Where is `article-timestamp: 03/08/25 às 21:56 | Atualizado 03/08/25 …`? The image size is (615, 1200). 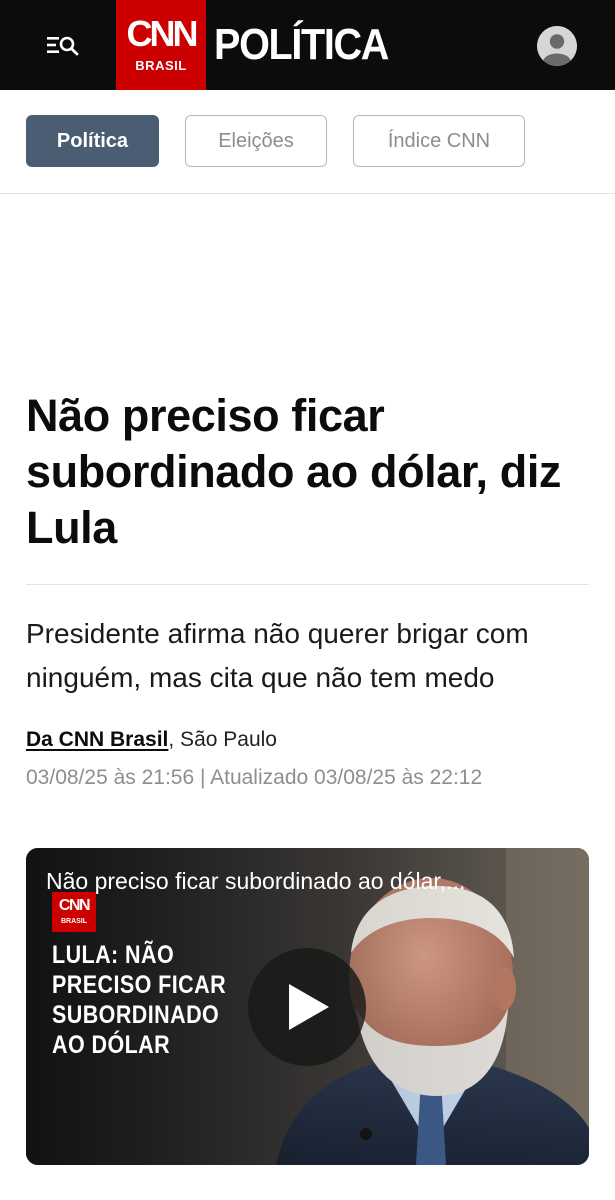
article-timestamp: 03/08/25 às 21:56 | Atualizado 03/08/25 … is located at coordinates (254, 777).